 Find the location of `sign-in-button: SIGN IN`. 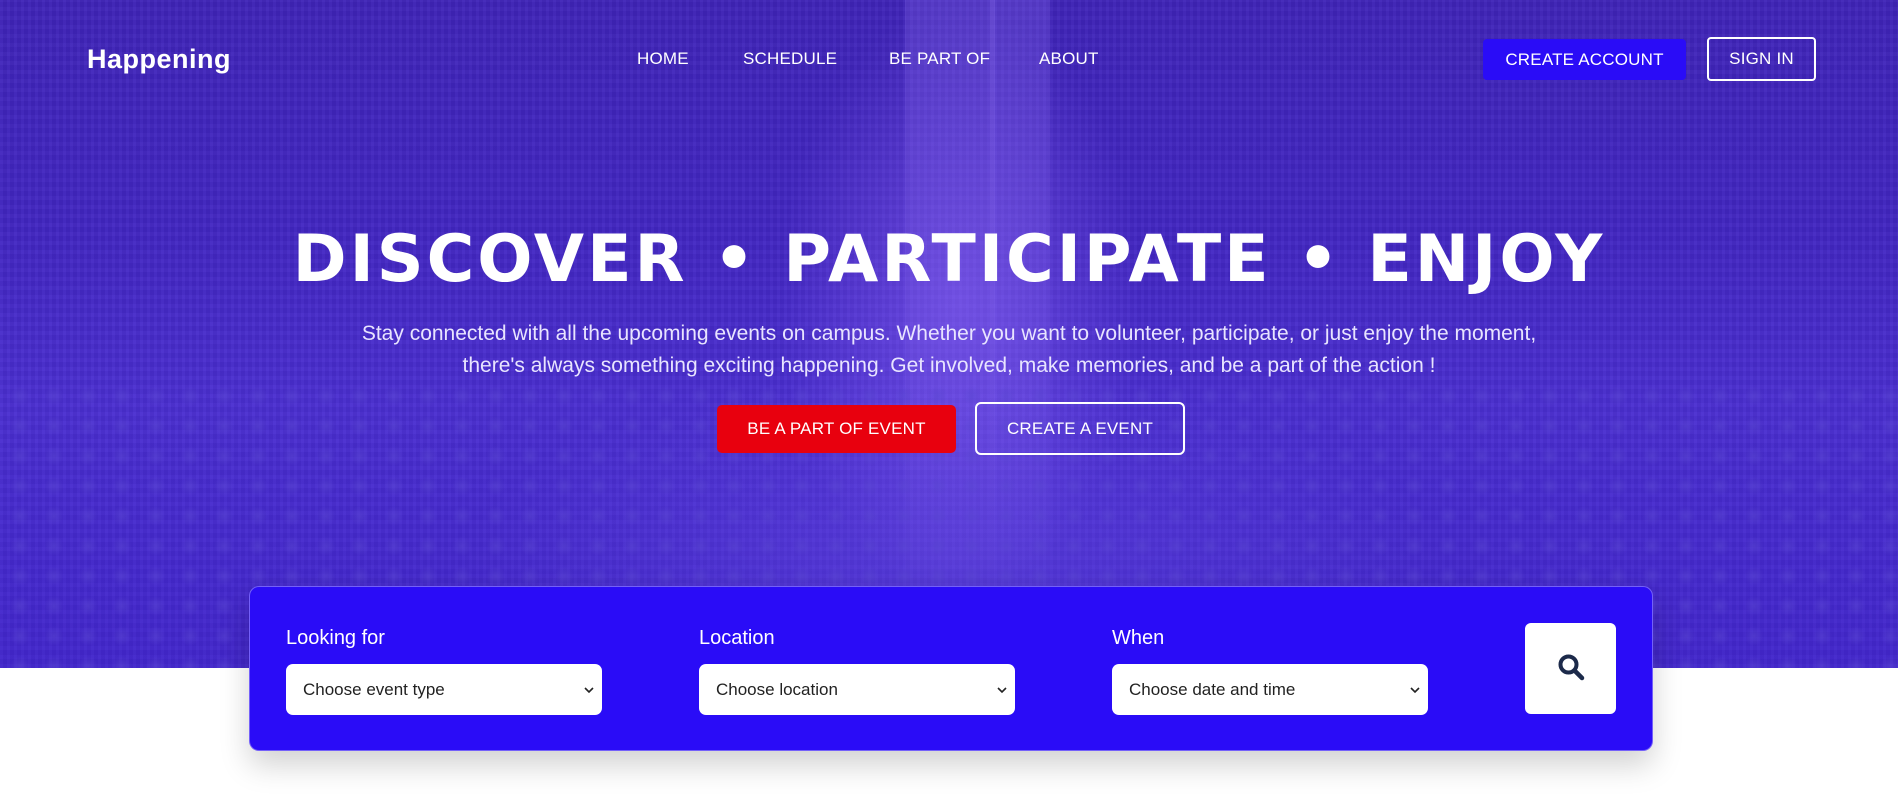

sign-in-button: SIGN IN is located at coordinates (1761, 59).